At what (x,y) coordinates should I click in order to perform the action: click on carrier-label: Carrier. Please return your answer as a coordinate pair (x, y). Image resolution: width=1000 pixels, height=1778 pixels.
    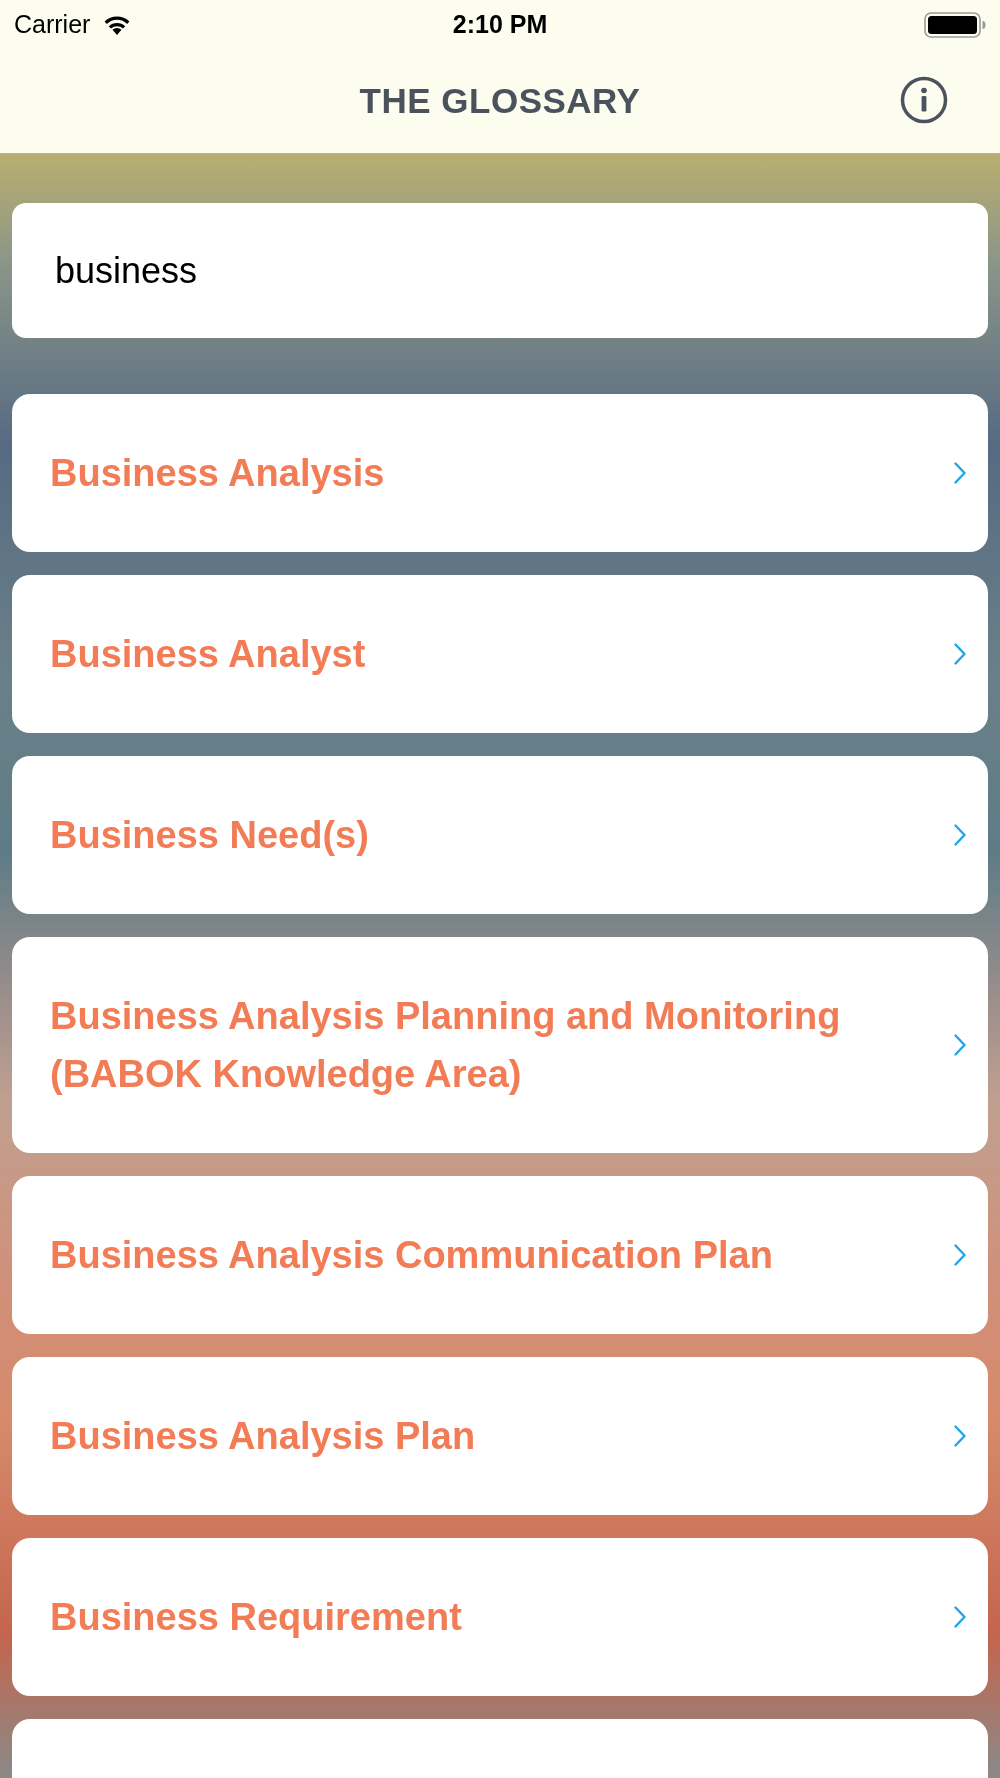
    Looking at the image, I should click on (52, 25).